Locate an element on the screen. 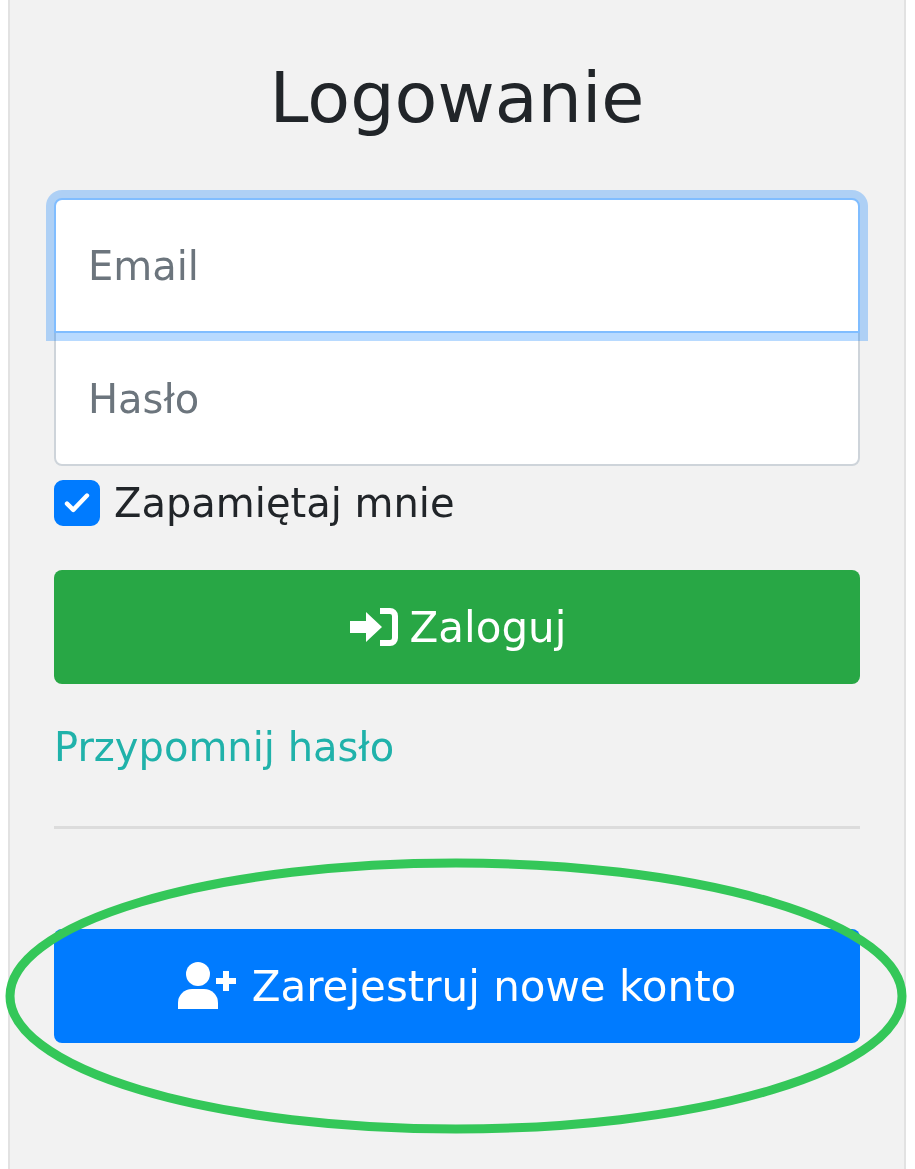  password-field: Hasło is located at coordinates (457, 398).